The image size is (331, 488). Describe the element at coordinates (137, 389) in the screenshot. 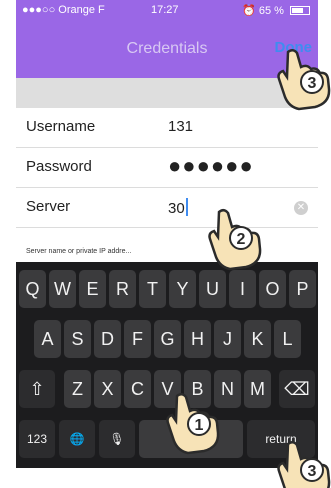

I see `key-c: C` at that location.